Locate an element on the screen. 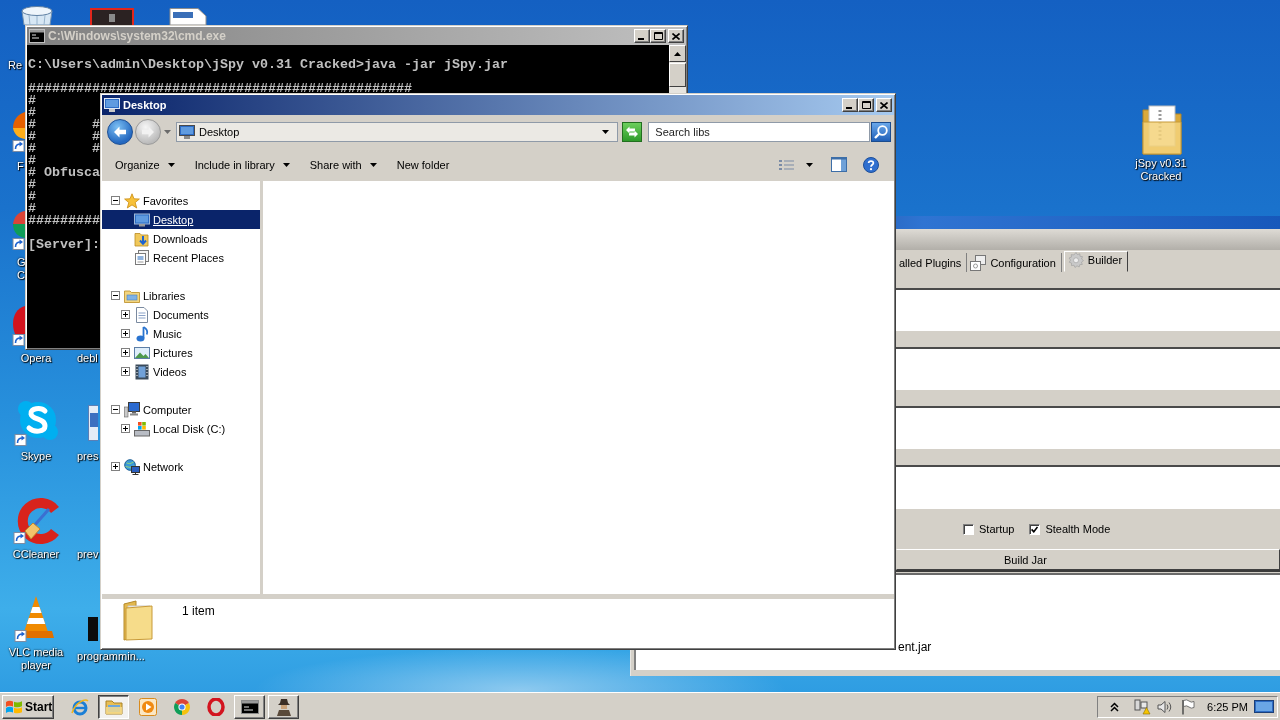 This screenshot has height=720, width=1280. tree-item: Libraries is located at coordinates (181, 295).